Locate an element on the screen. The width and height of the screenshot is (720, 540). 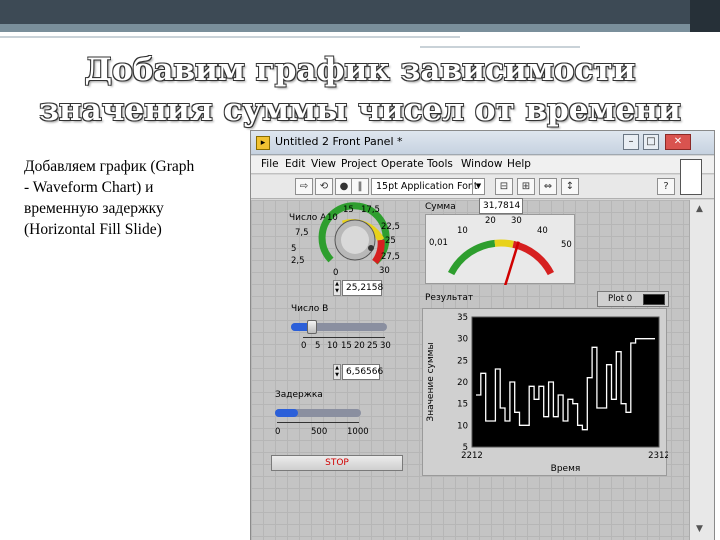
knob-tick: 10 is located at coordinates (332, 218).